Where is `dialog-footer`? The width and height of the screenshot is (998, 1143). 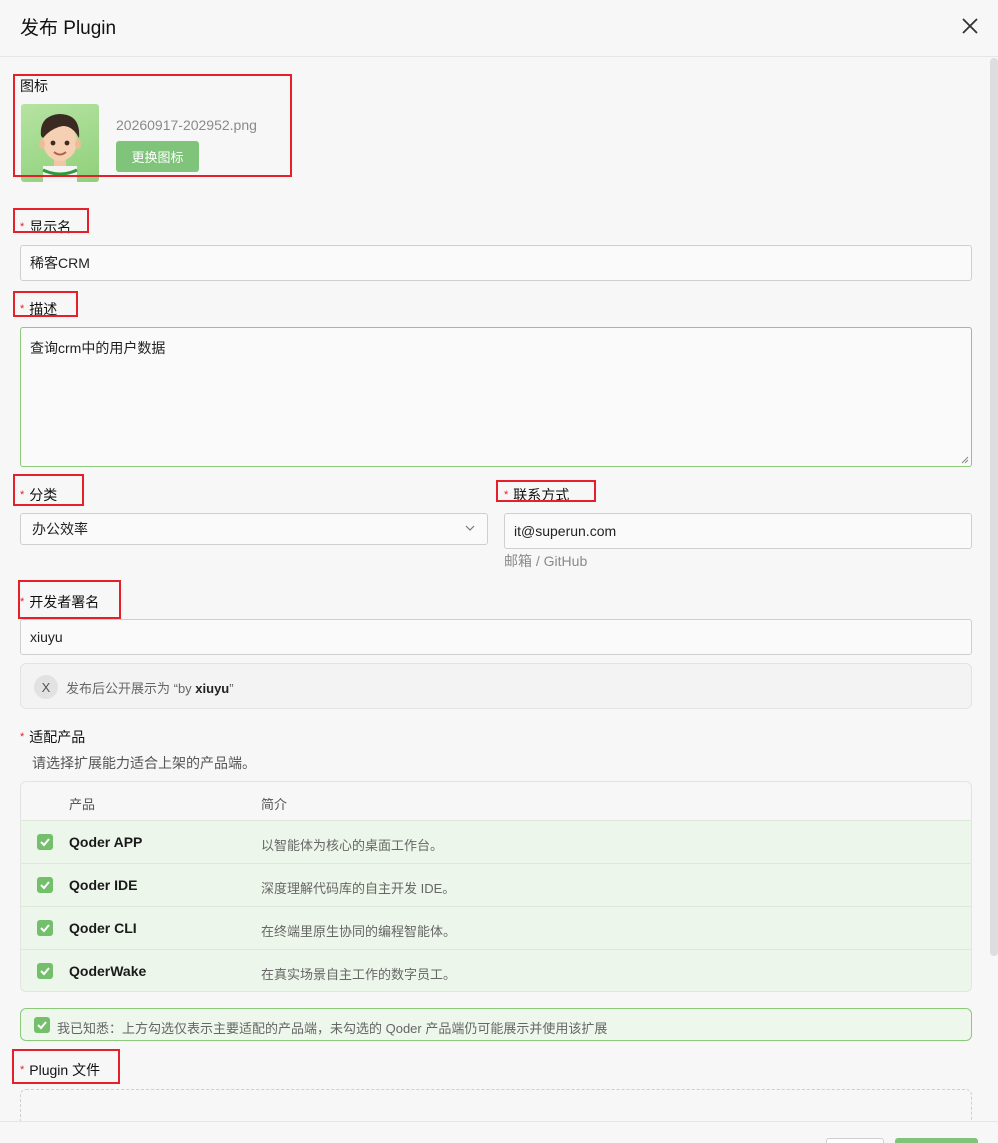 dialog-footer is located at coordinates (499, 1132).